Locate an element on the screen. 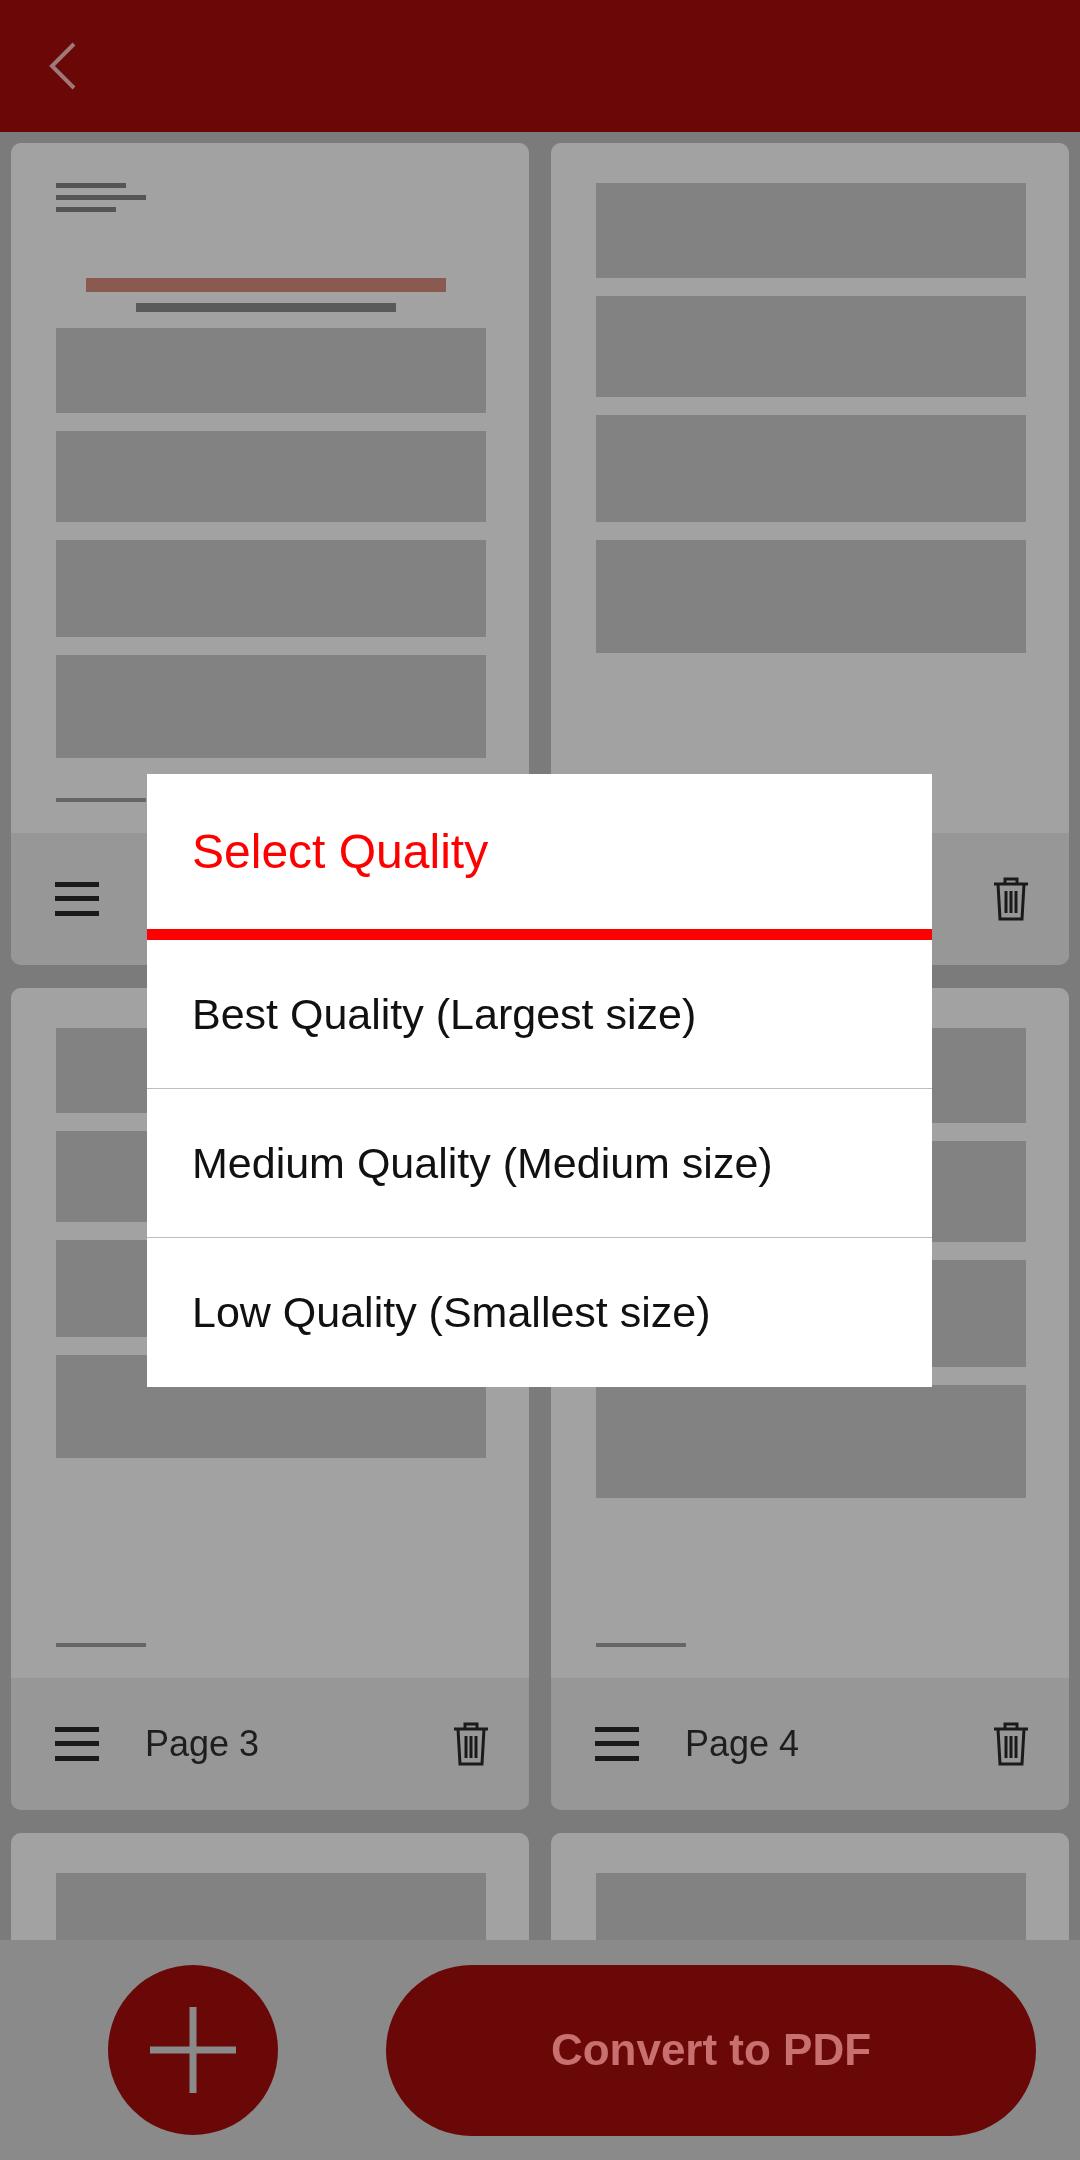  page-label: Page 3 is located at coordinates (202, 1744).